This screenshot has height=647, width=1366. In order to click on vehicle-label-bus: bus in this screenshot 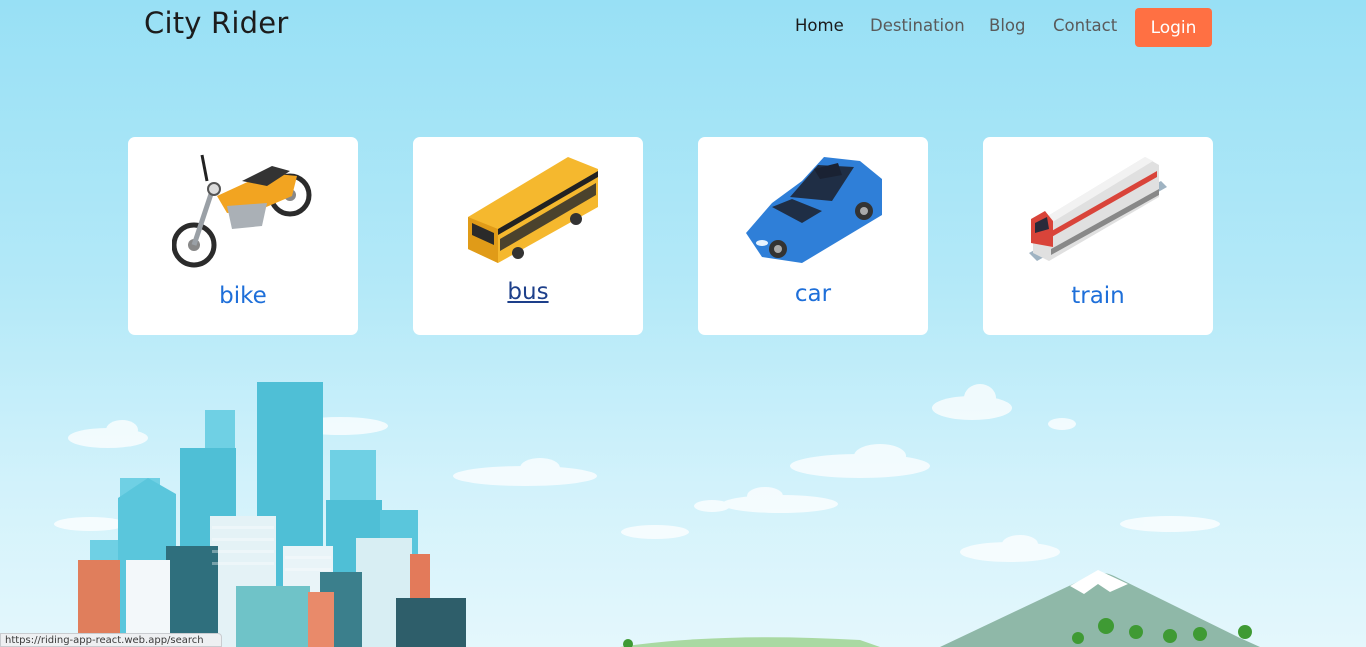, I will do `click(528, 292)`.